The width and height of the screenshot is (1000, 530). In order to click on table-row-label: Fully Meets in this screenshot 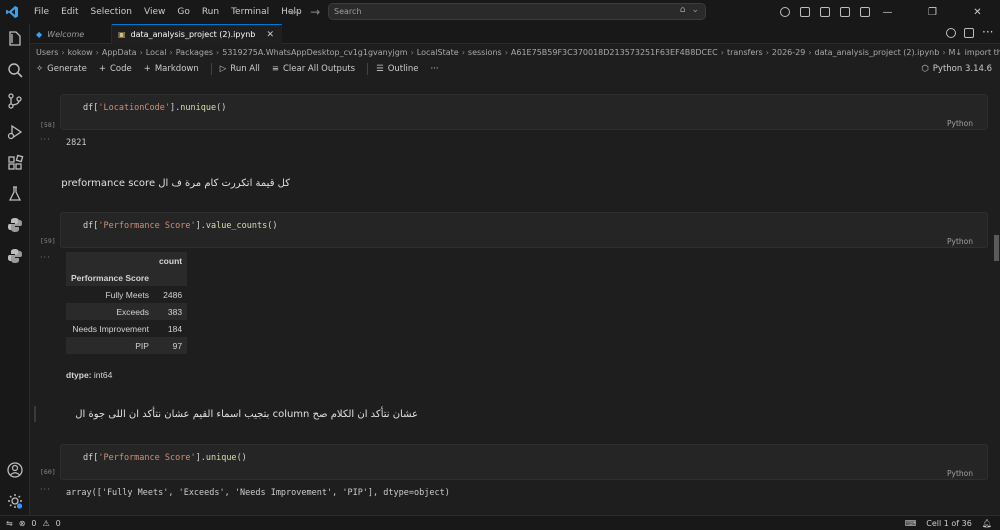, I will do `click(127, 294)`.